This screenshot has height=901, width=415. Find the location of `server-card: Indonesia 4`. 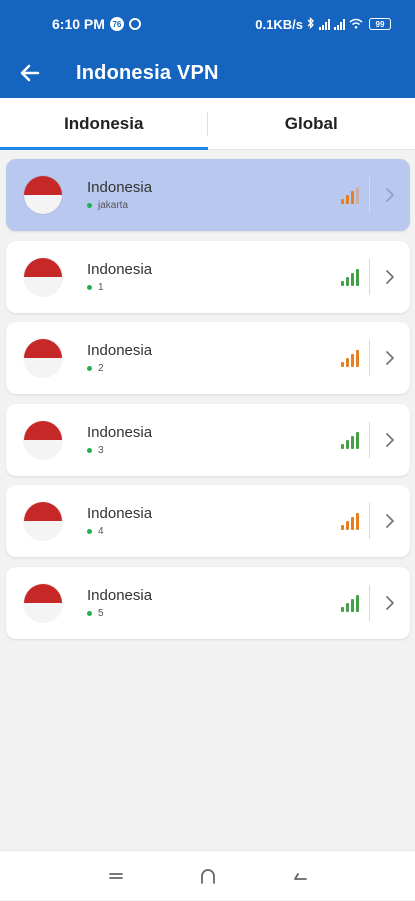

server-card: Indonesia 4 is located at coordinates (208, 521).